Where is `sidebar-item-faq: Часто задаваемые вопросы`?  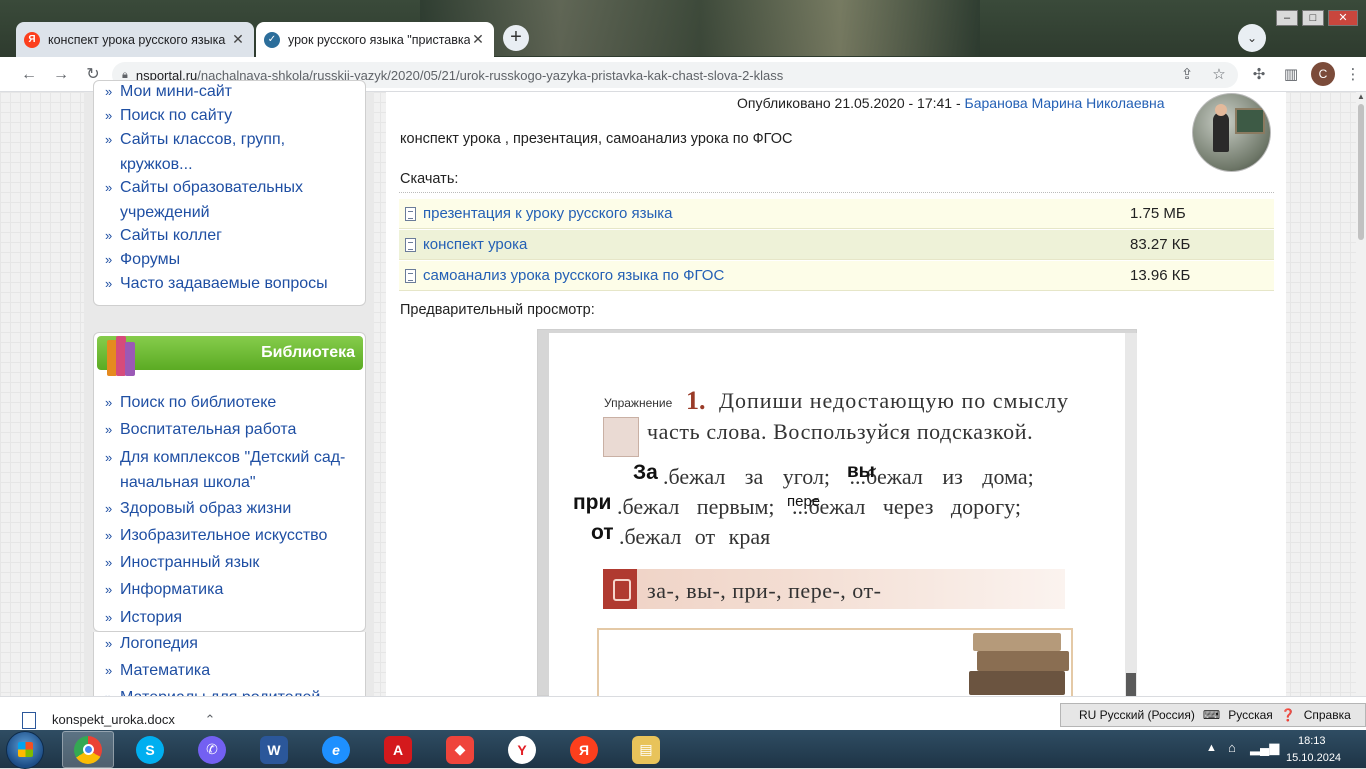
sidebar-item-faq: Часто задаваемые вопросы is located at coordinates (216, 284).